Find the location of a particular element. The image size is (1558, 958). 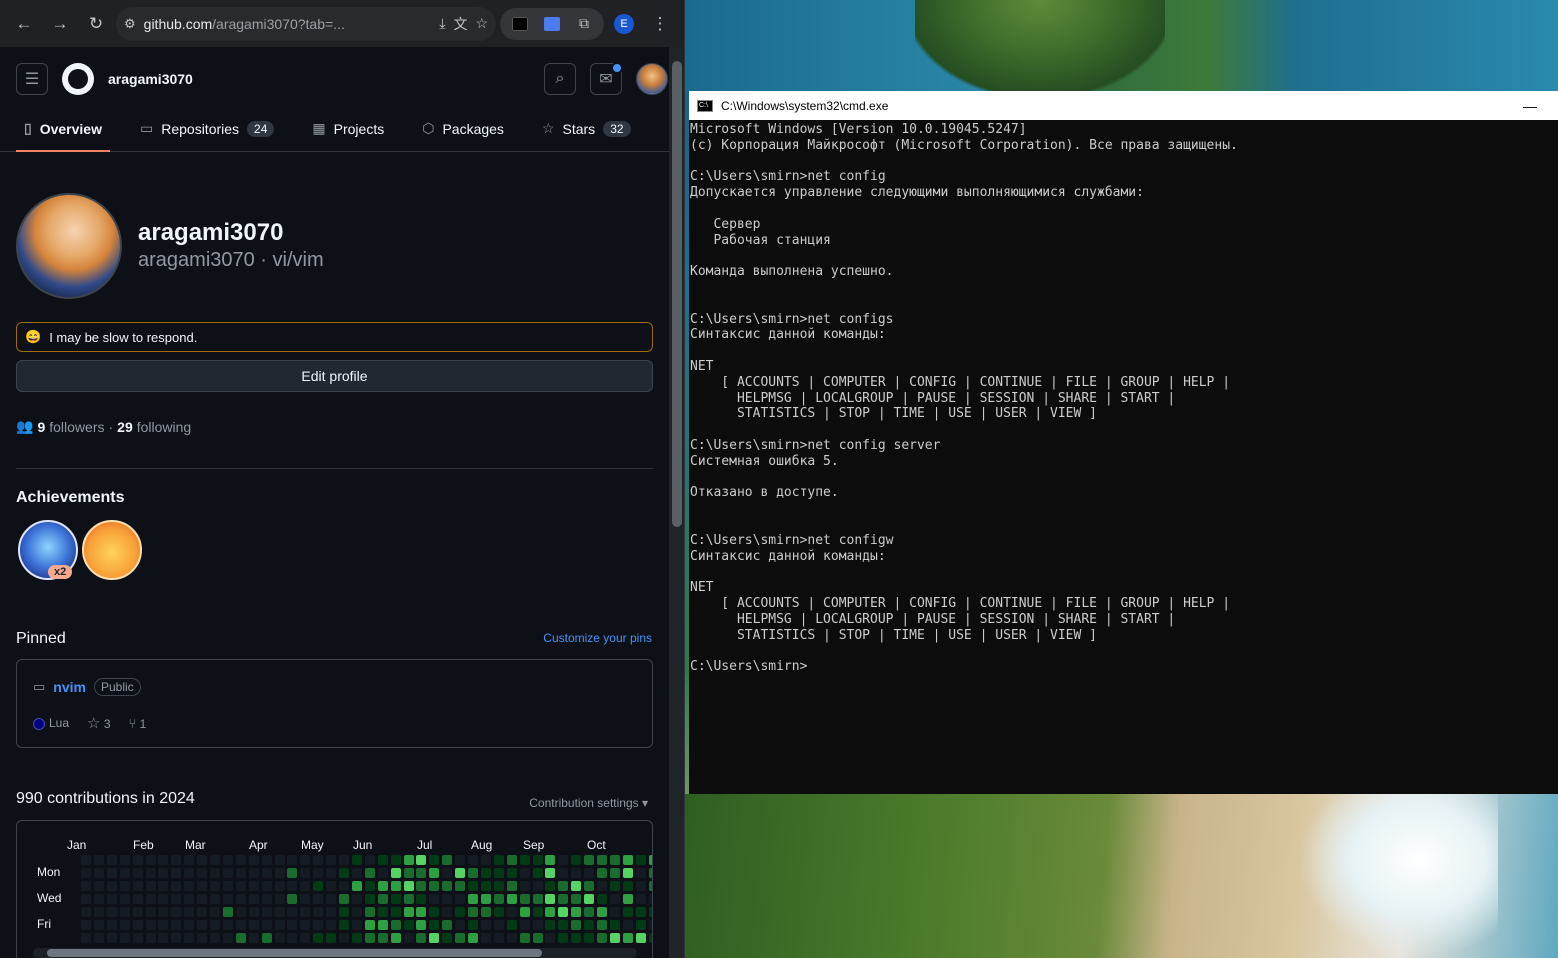

bookmark-star-icon: ☆ is located at coordinates (481, 23).